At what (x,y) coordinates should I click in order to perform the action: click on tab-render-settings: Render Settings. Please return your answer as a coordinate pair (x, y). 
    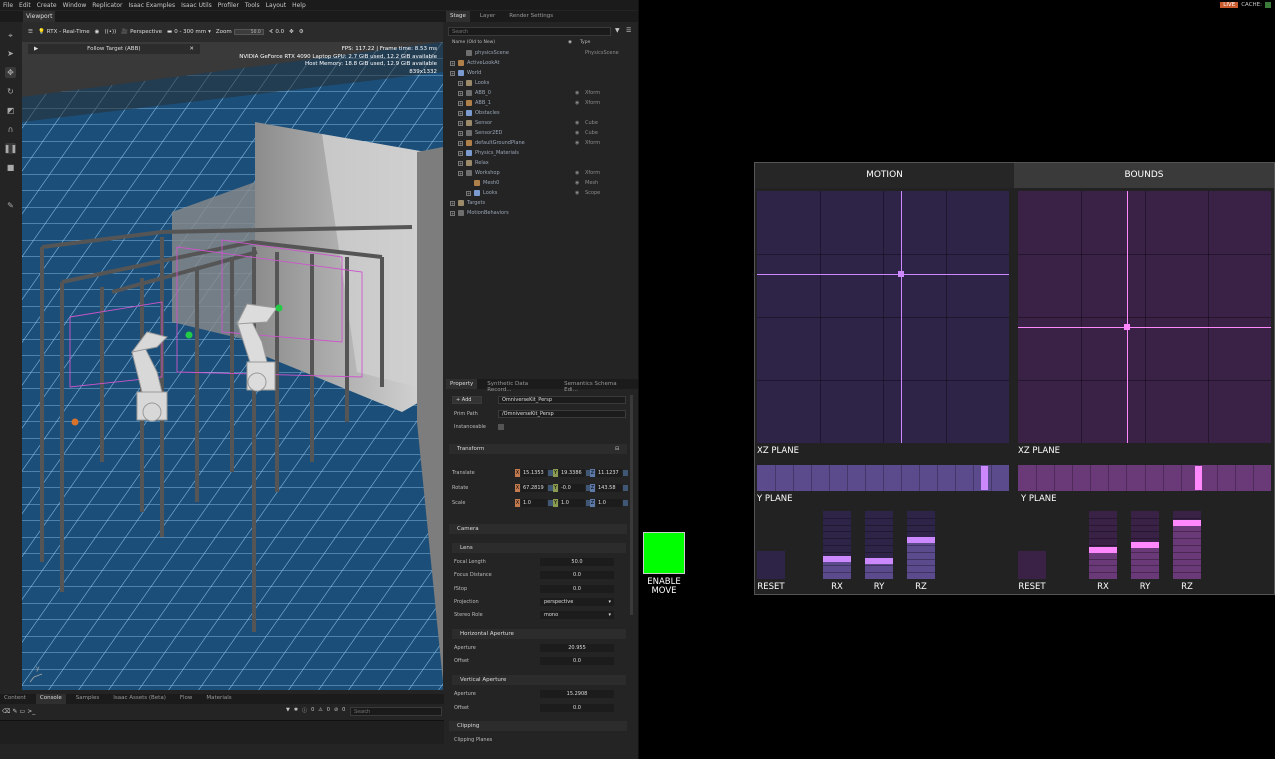
    Looking at the image, I should click on (531, 16).